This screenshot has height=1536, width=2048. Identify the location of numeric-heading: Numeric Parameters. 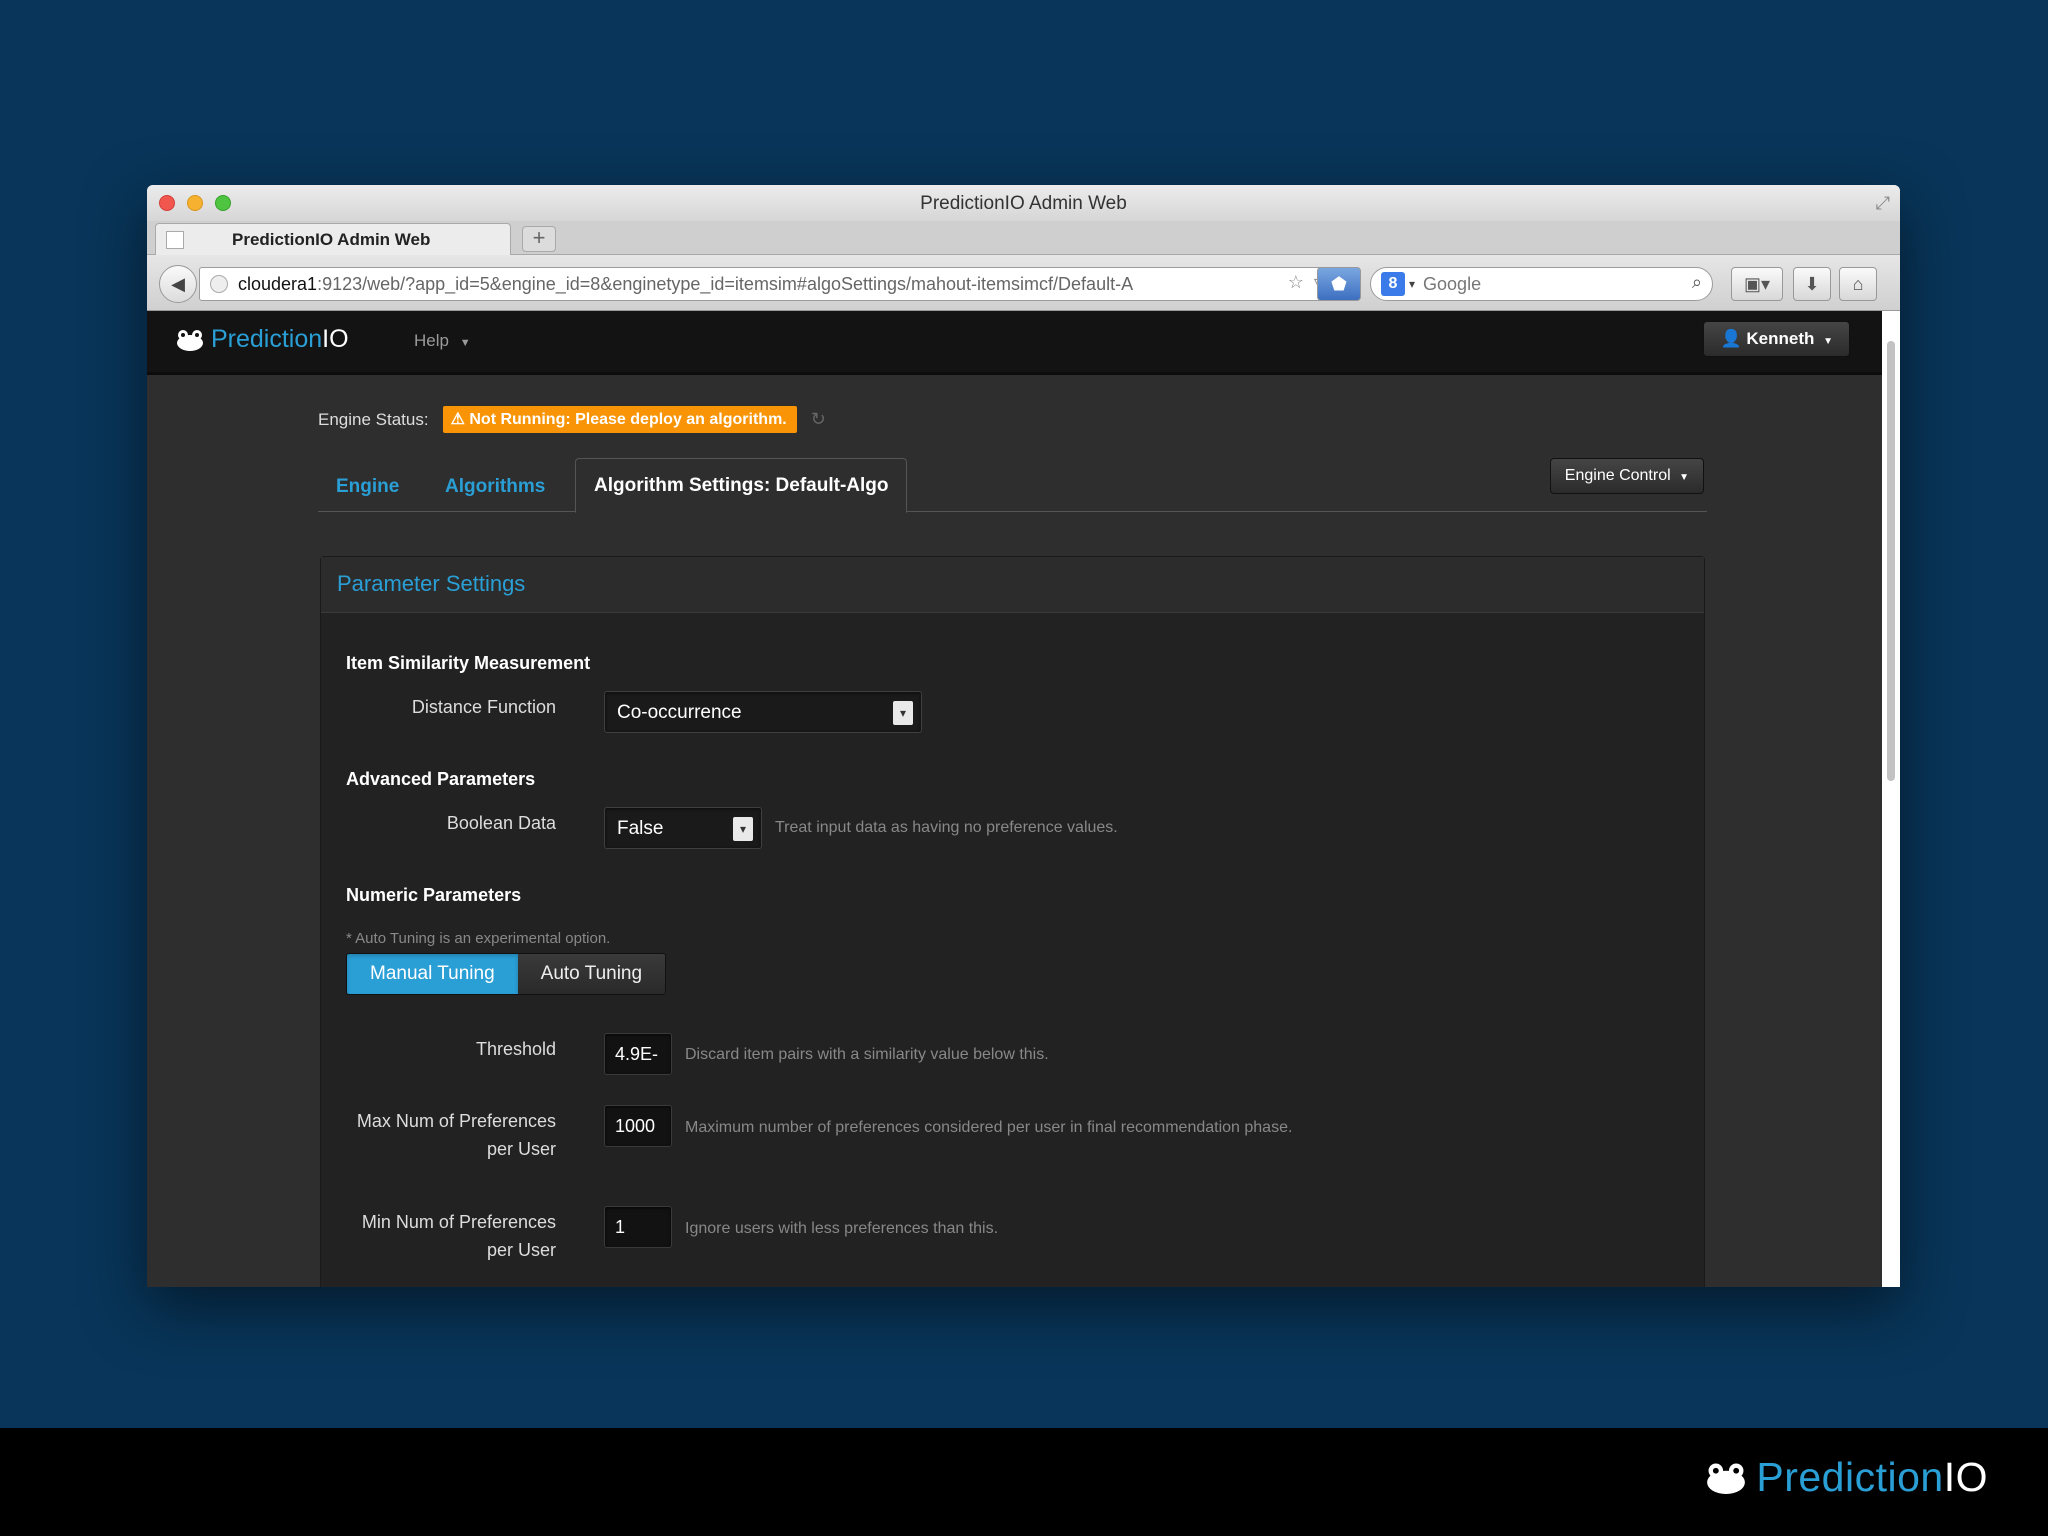
(434, 895).